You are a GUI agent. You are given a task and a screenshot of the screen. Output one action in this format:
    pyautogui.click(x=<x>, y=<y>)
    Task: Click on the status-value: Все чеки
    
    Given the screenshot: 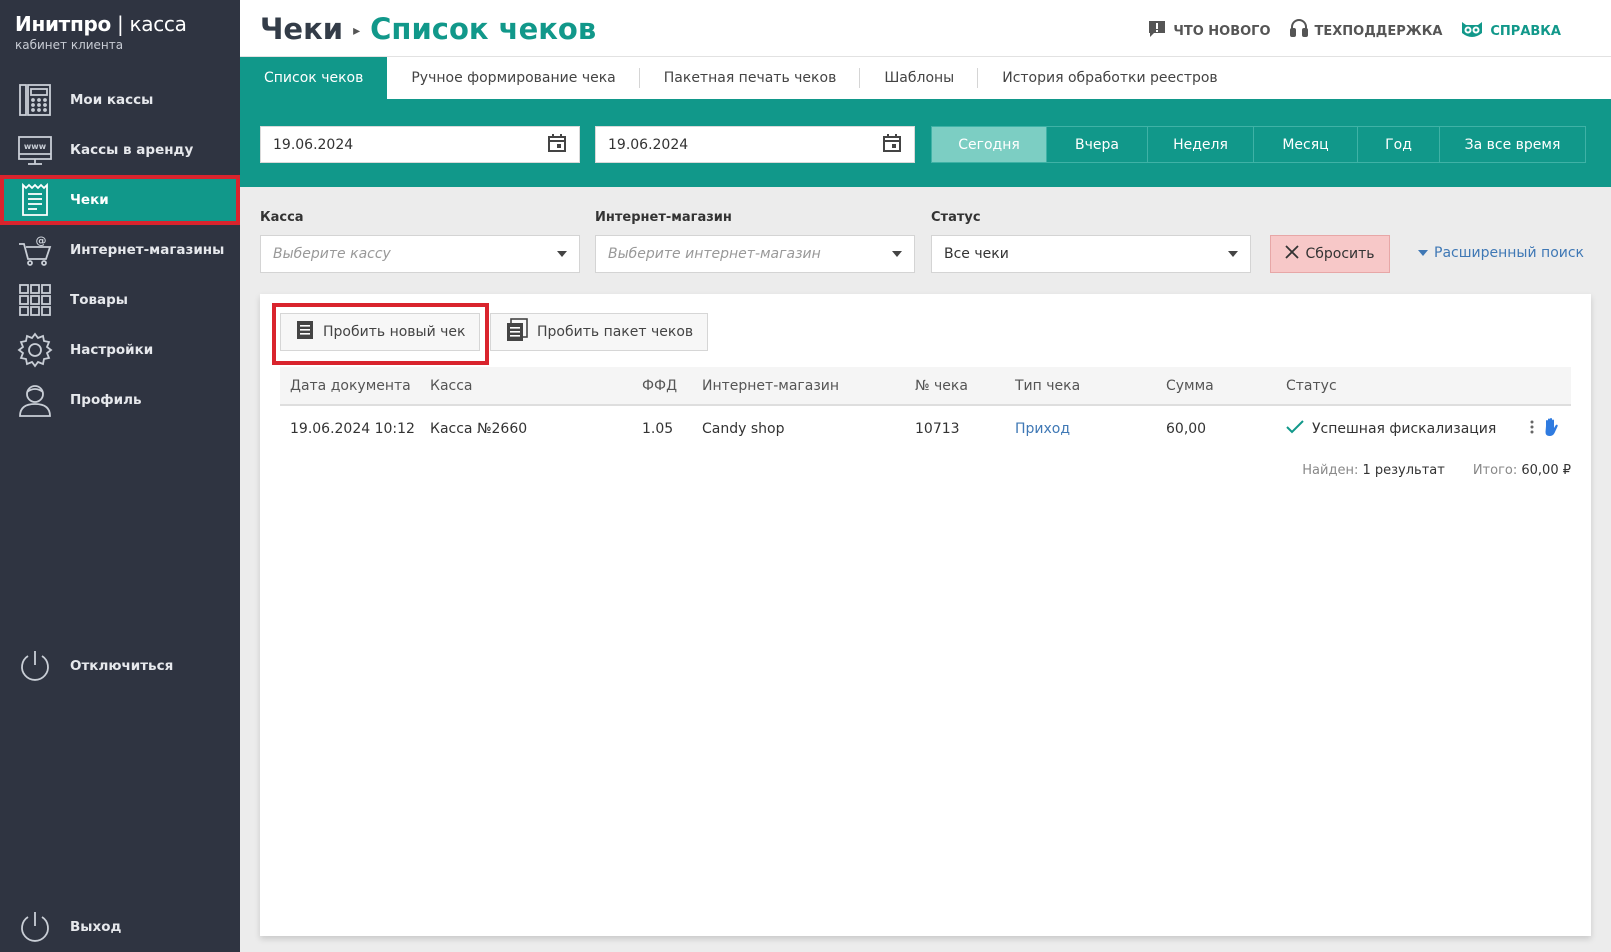 What is the action you would take?
    pyautogui.click(x=976, y=254)
    